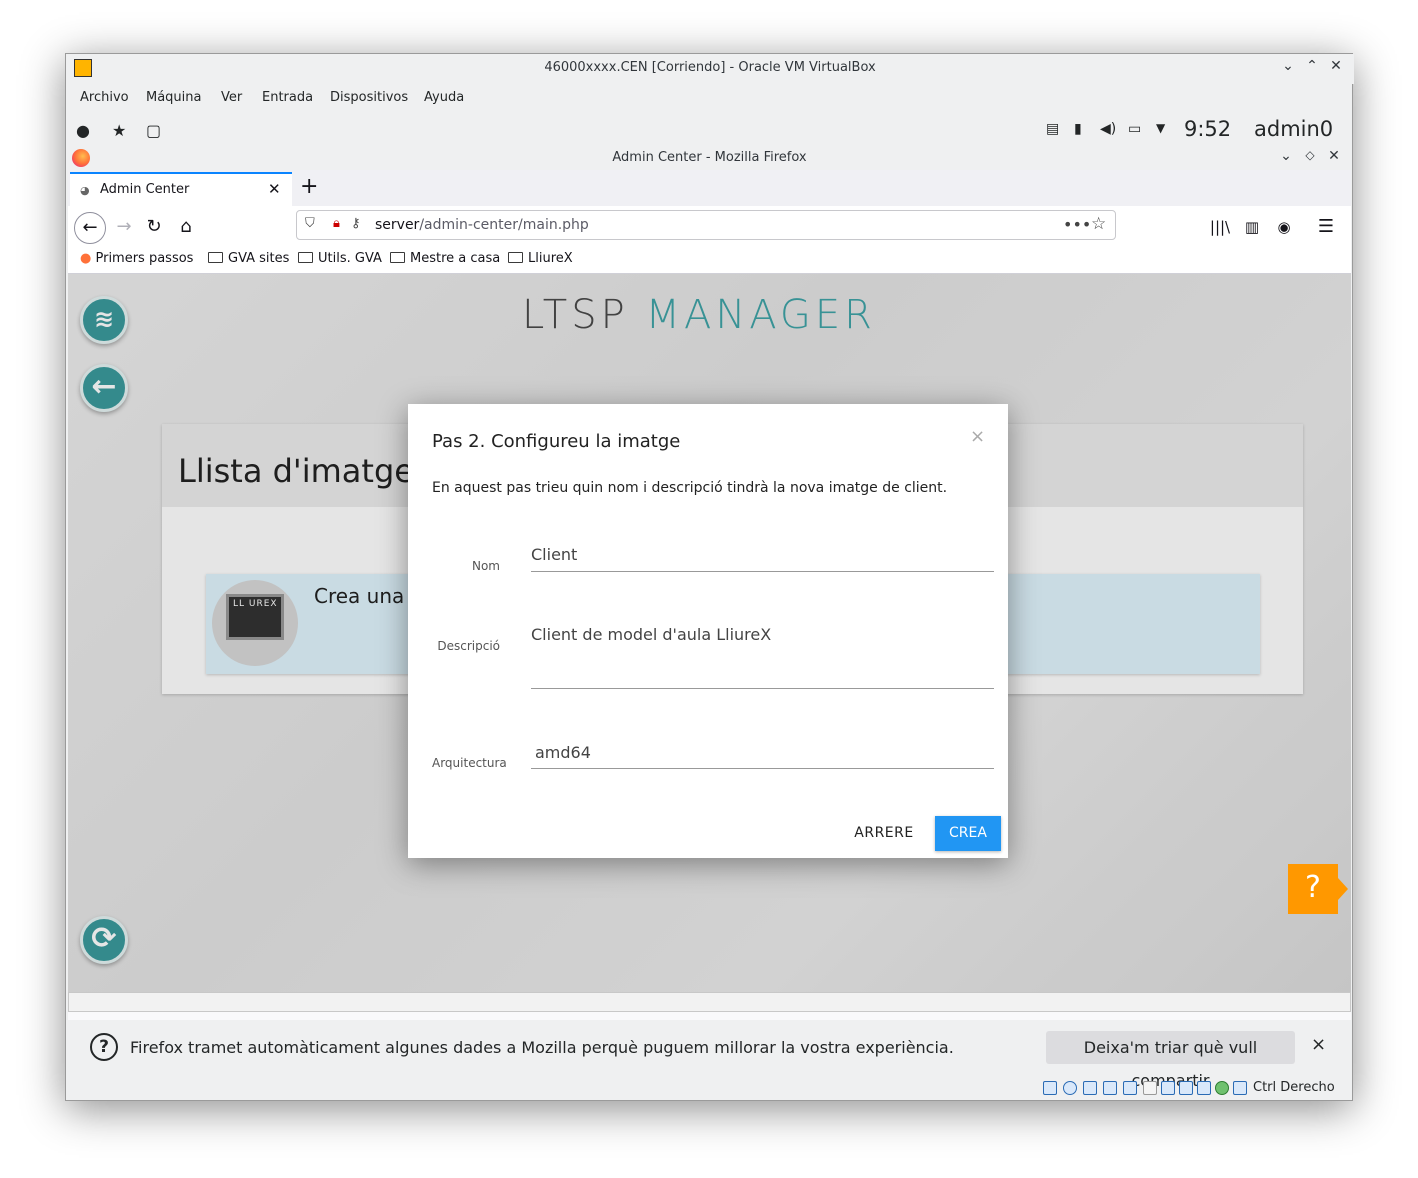  I want to click on url-text: server/admin-center/main.php, so click(482, 225).